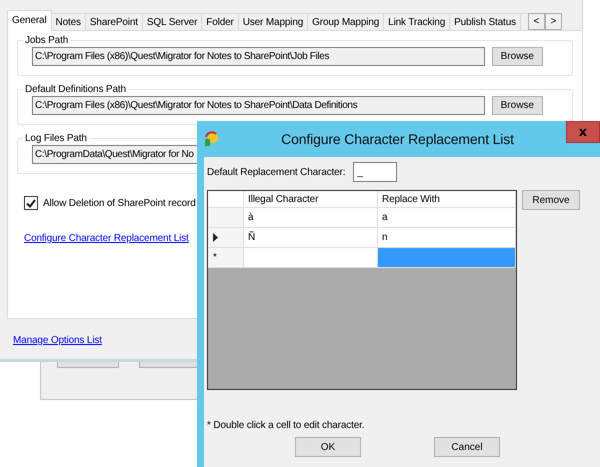 The height and width of the screenshot is (467, 600). Describe the element at coordinates (553, 21) in the screenshot. I see `tab-scroll-button: >` at that location.